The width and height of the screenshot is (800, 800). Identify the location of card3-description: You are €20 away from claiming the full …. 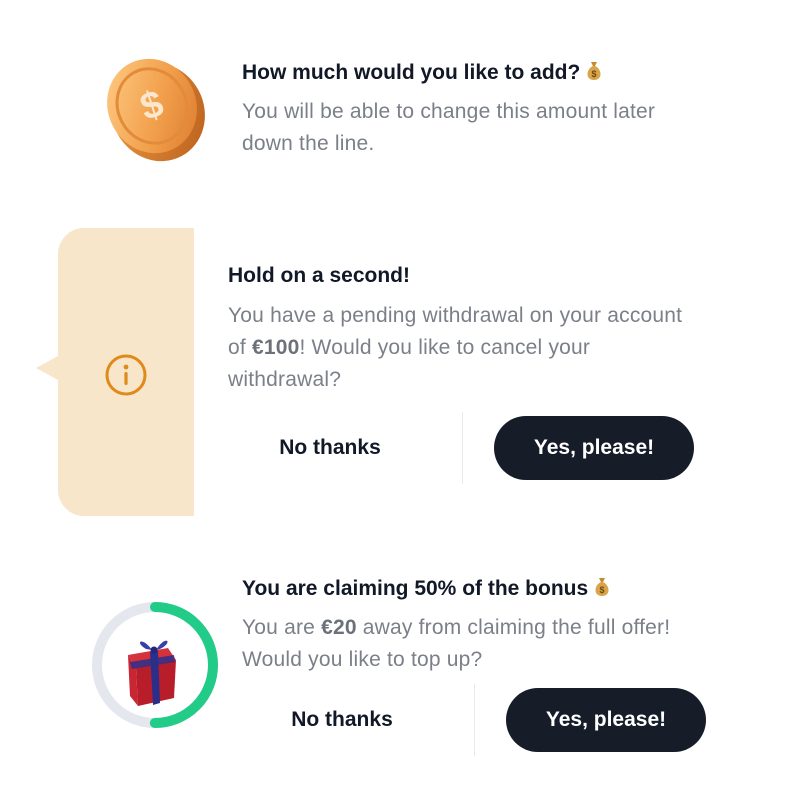
(456, 643).